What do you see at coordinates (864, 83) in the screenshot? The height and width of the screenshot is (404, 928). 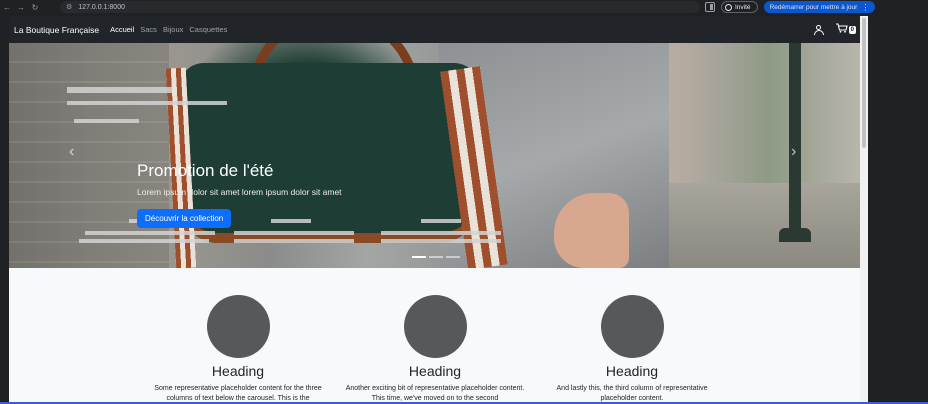 I see `scrollbar-thumb` at bounding box center [864, 83].